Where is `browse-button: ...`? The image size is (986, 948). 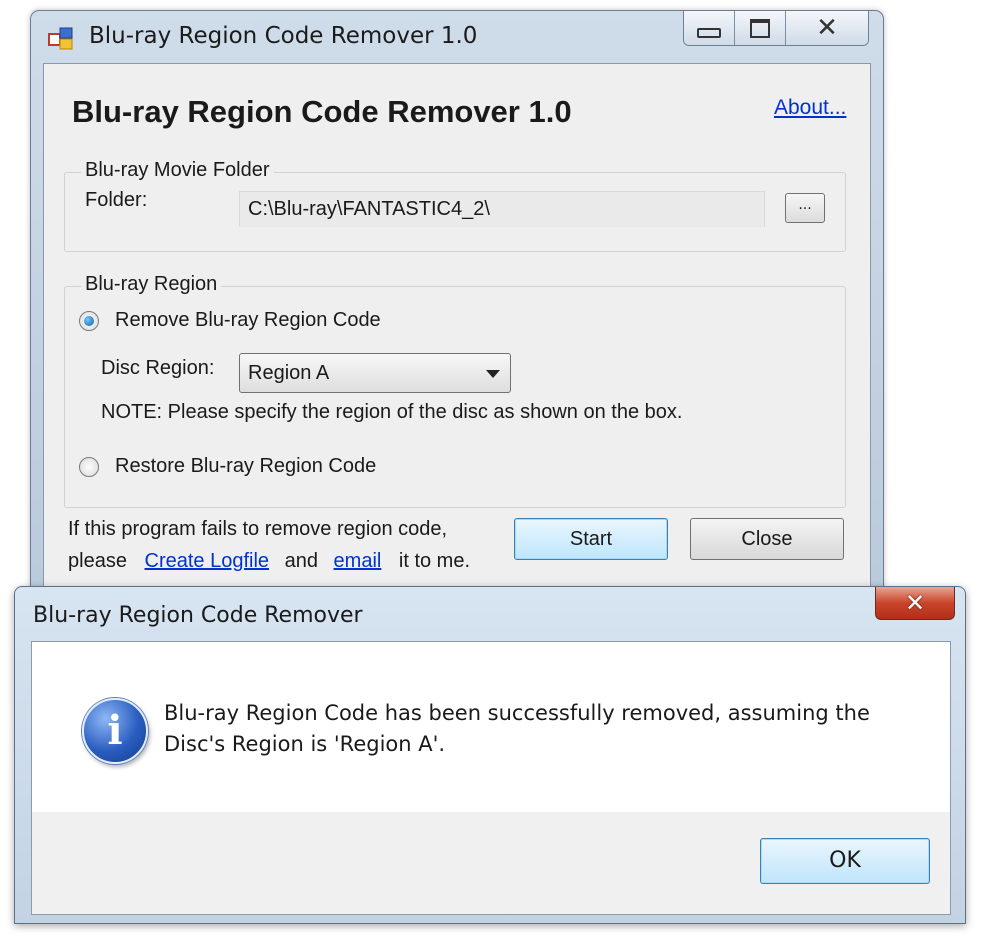
browse-button: ... is located at coordinates (805, 208).